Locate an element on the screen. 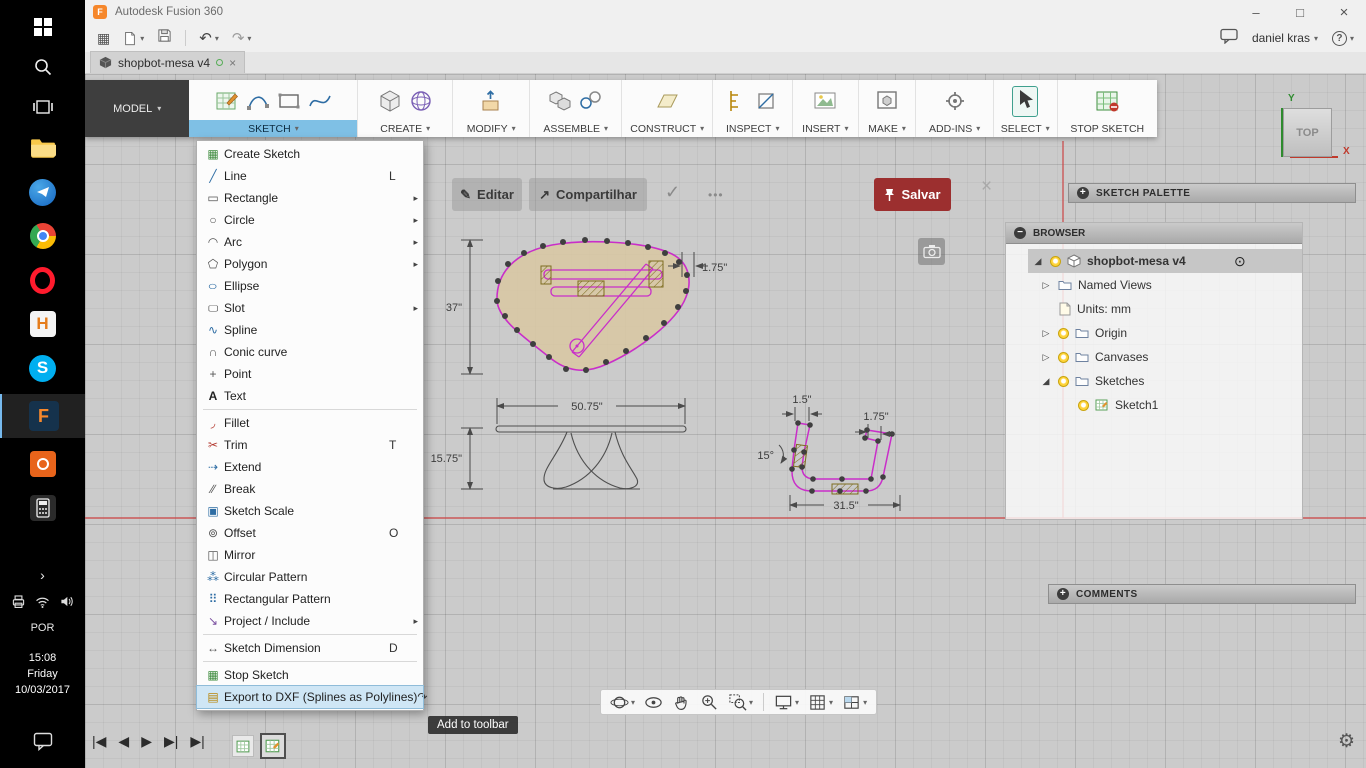  menu-item-sketch-dimension: ↔ Sketch Dimension D is located at coordinates (310, 648).